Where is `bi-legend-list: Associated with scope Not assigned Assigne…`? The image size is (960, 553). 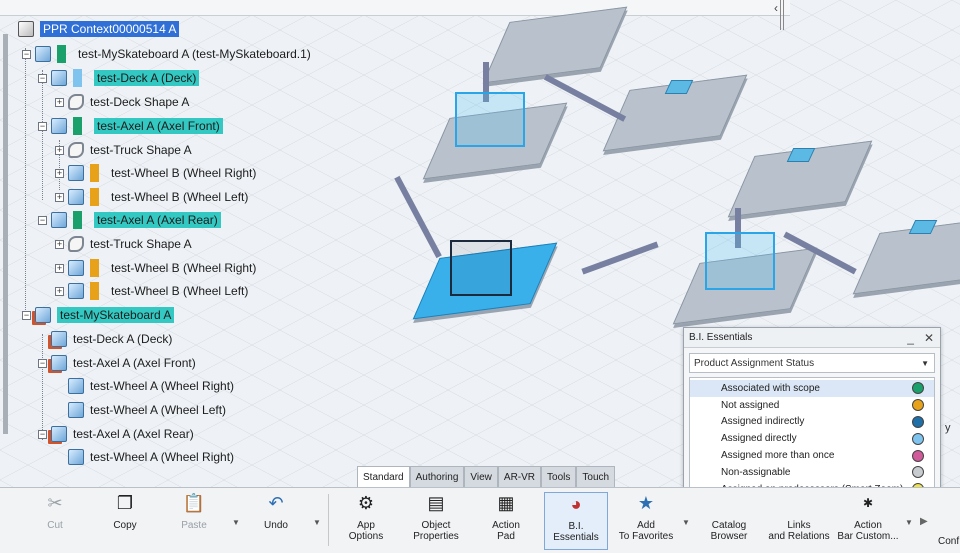 bi-legend-list: Associated with scope Not assigned Assigne… is located at coordinates (812, 432).